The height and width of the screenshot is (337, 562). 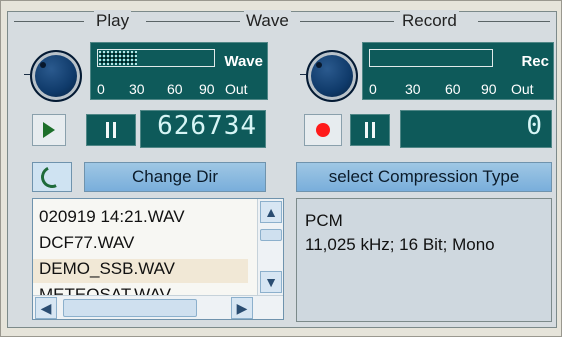 What do you see at coordinates (514, 21) in the screenshot?
I see `legend-line-right` at bounding box center [514, 21].